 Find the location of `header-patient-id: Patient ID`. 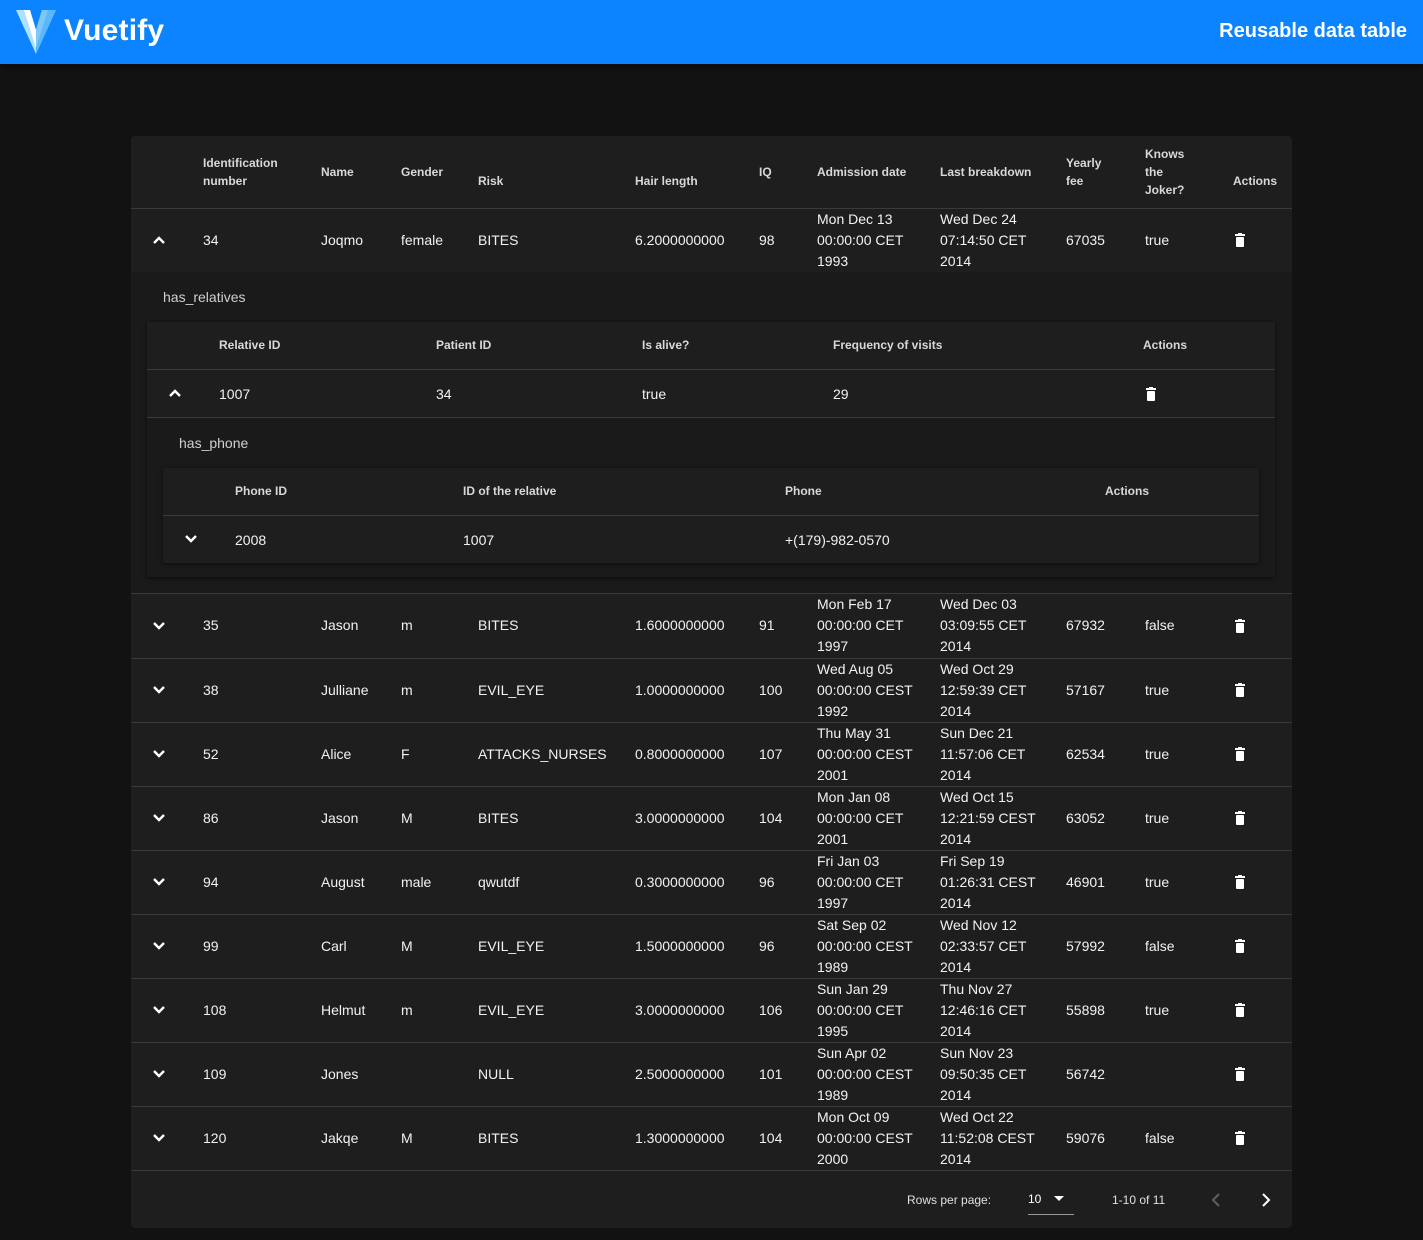

header-patient-id: Patient ID is located at coordinates (463, 345).